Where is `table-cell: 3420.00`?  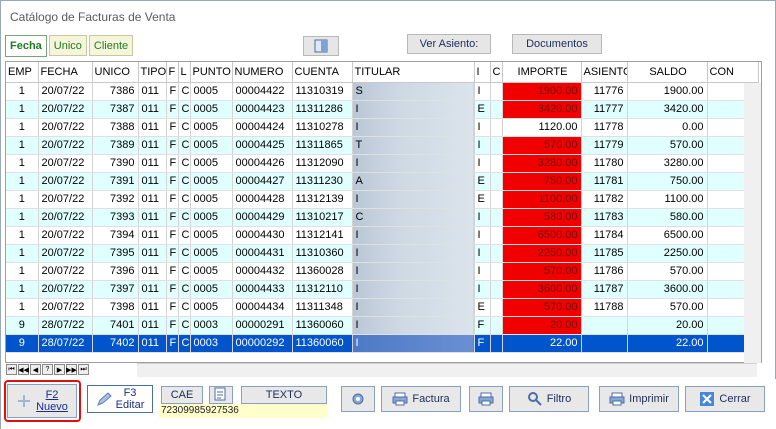 table-cell: 3420.00 is located at coordinates (542, 109).